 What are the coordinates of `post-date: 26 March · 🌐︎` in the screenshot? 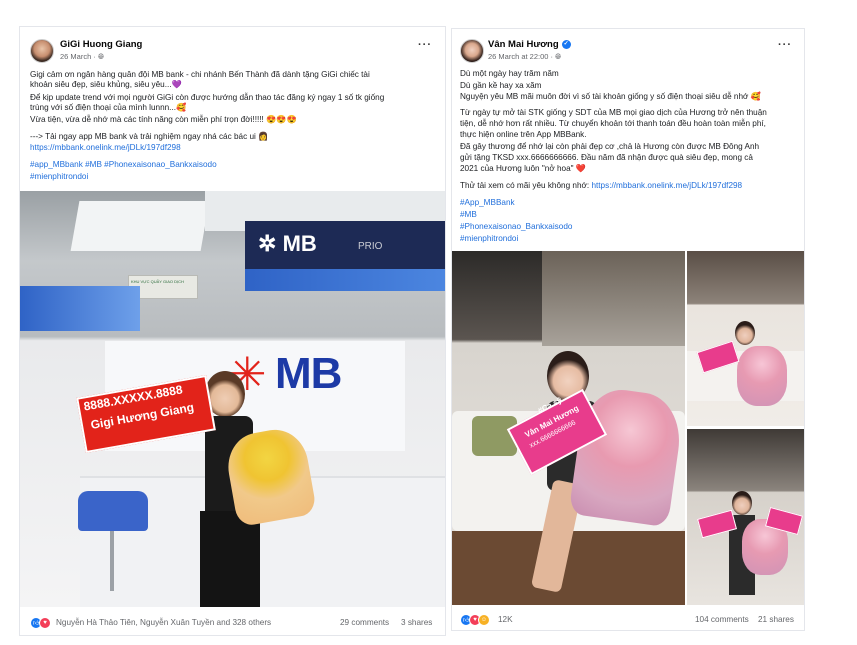 It's located at (82, 57).